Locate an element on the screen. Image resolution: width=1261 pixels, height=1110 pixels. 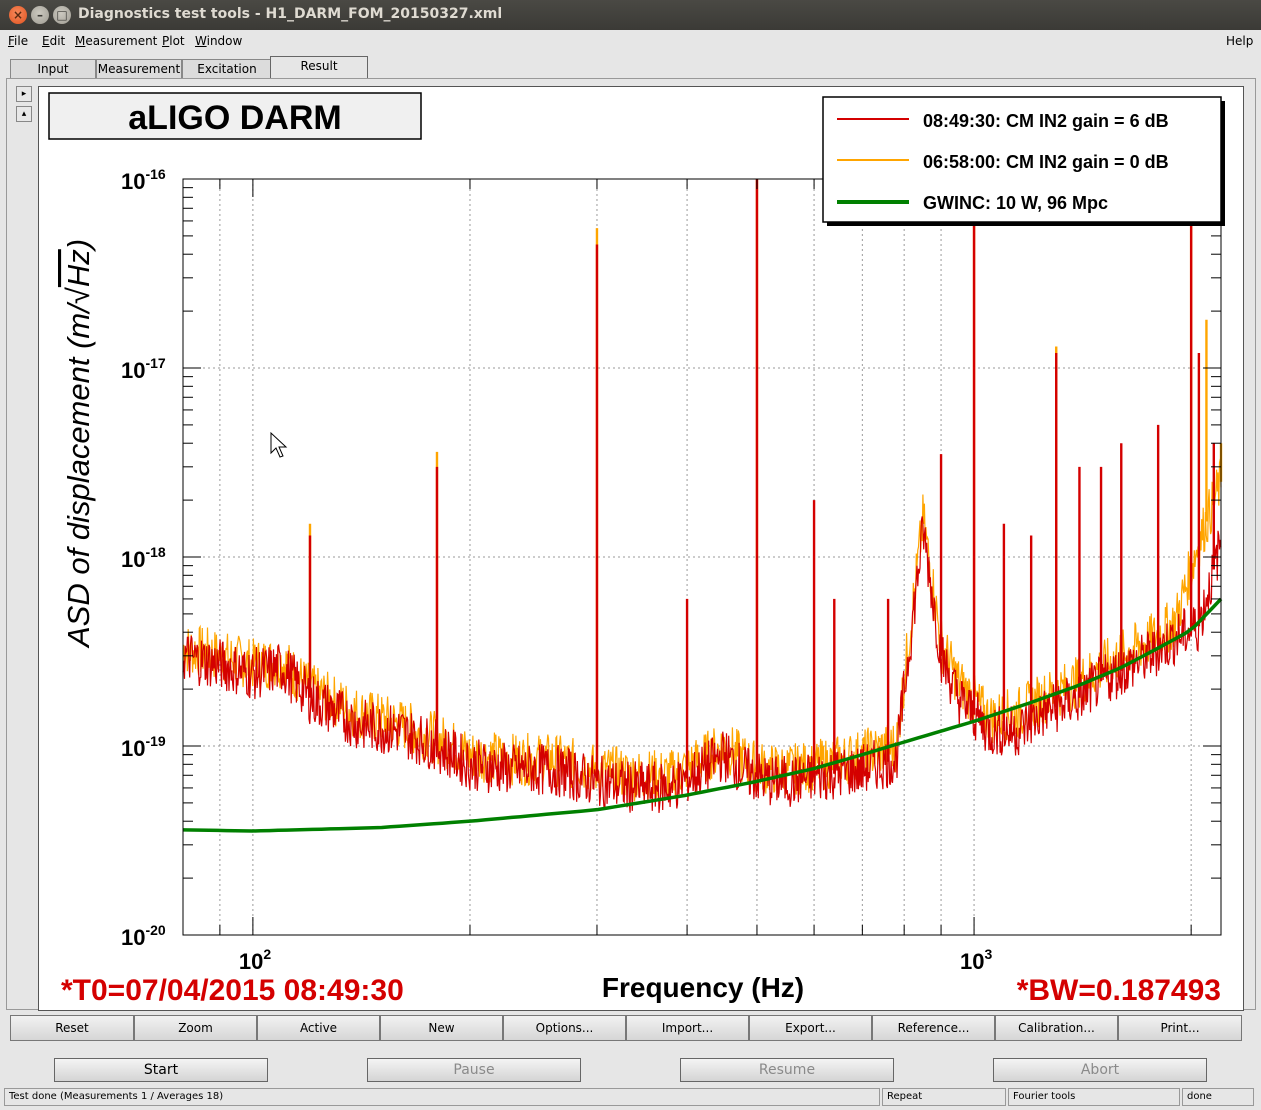
status-message: Test done (Measurements 1 / Averages 18) is located at coordinates (442, 1097).